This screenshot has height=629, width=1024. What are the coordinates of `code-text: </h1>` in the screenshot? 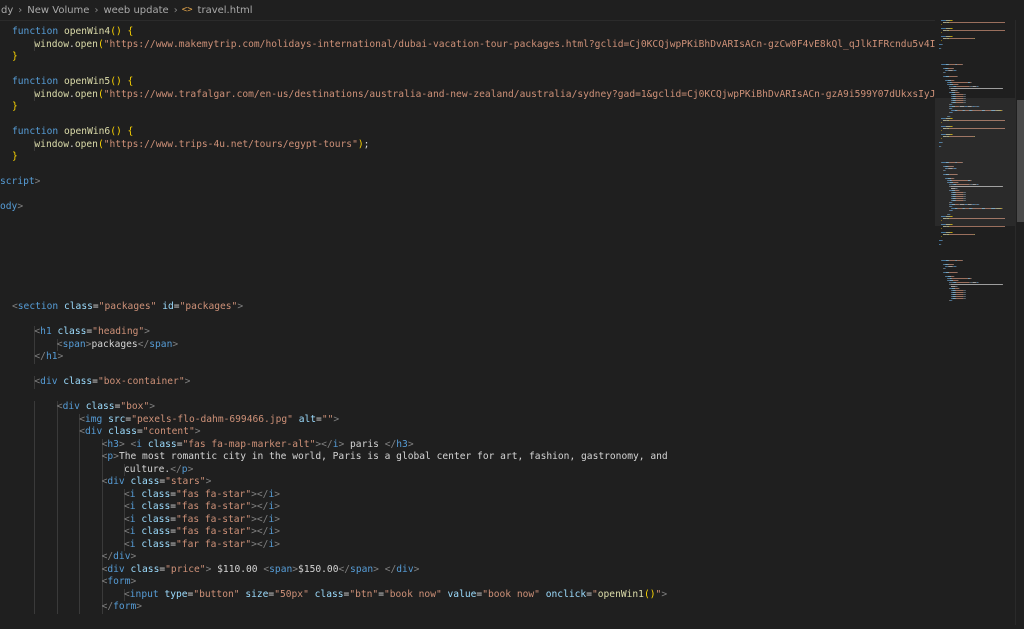 It's located at (48, 357).